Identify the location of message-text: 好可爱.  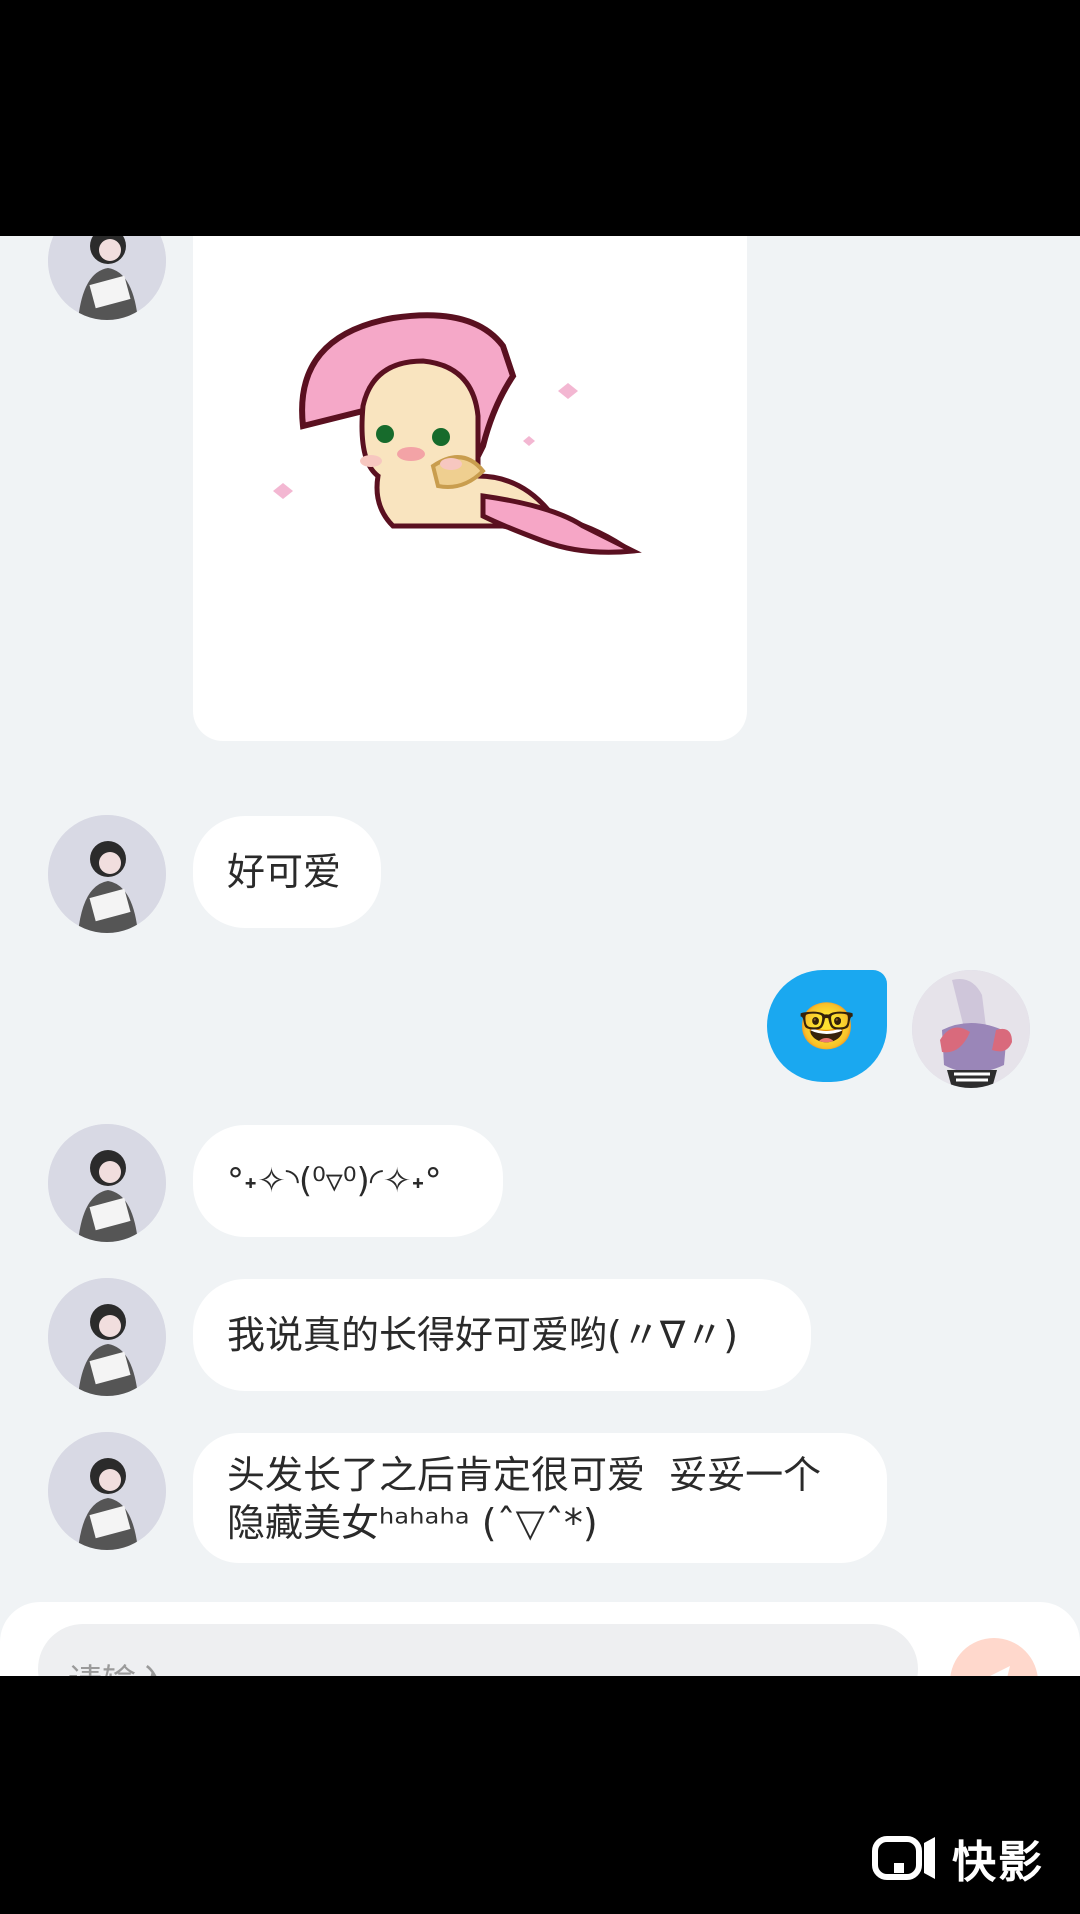
(284, 872).